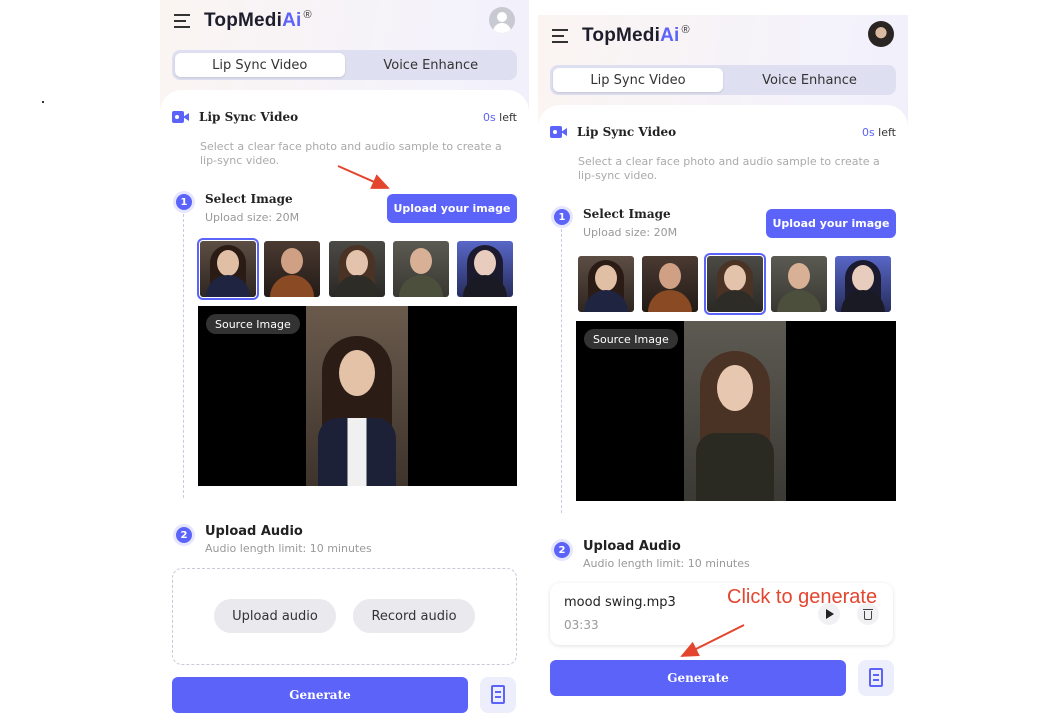  Describe the element at coordinates (620, 602) in the screenshot. I see `audio-file-name: mood swing.mp3` at that location.